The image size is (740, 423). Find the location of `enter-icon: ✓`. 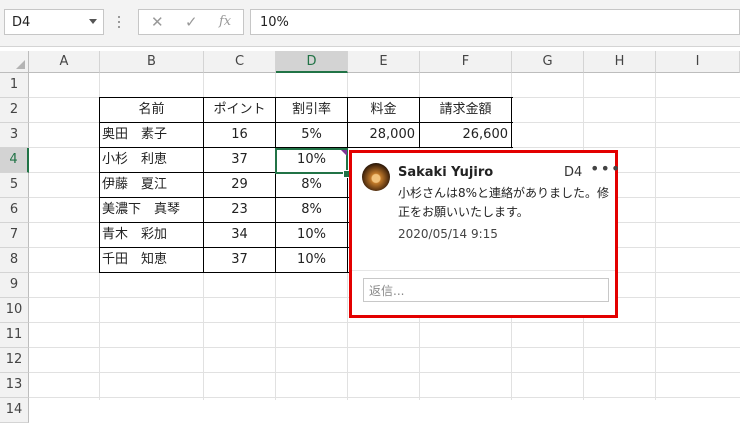

enter-icon: ✓ is located at coordinates (191, 22).